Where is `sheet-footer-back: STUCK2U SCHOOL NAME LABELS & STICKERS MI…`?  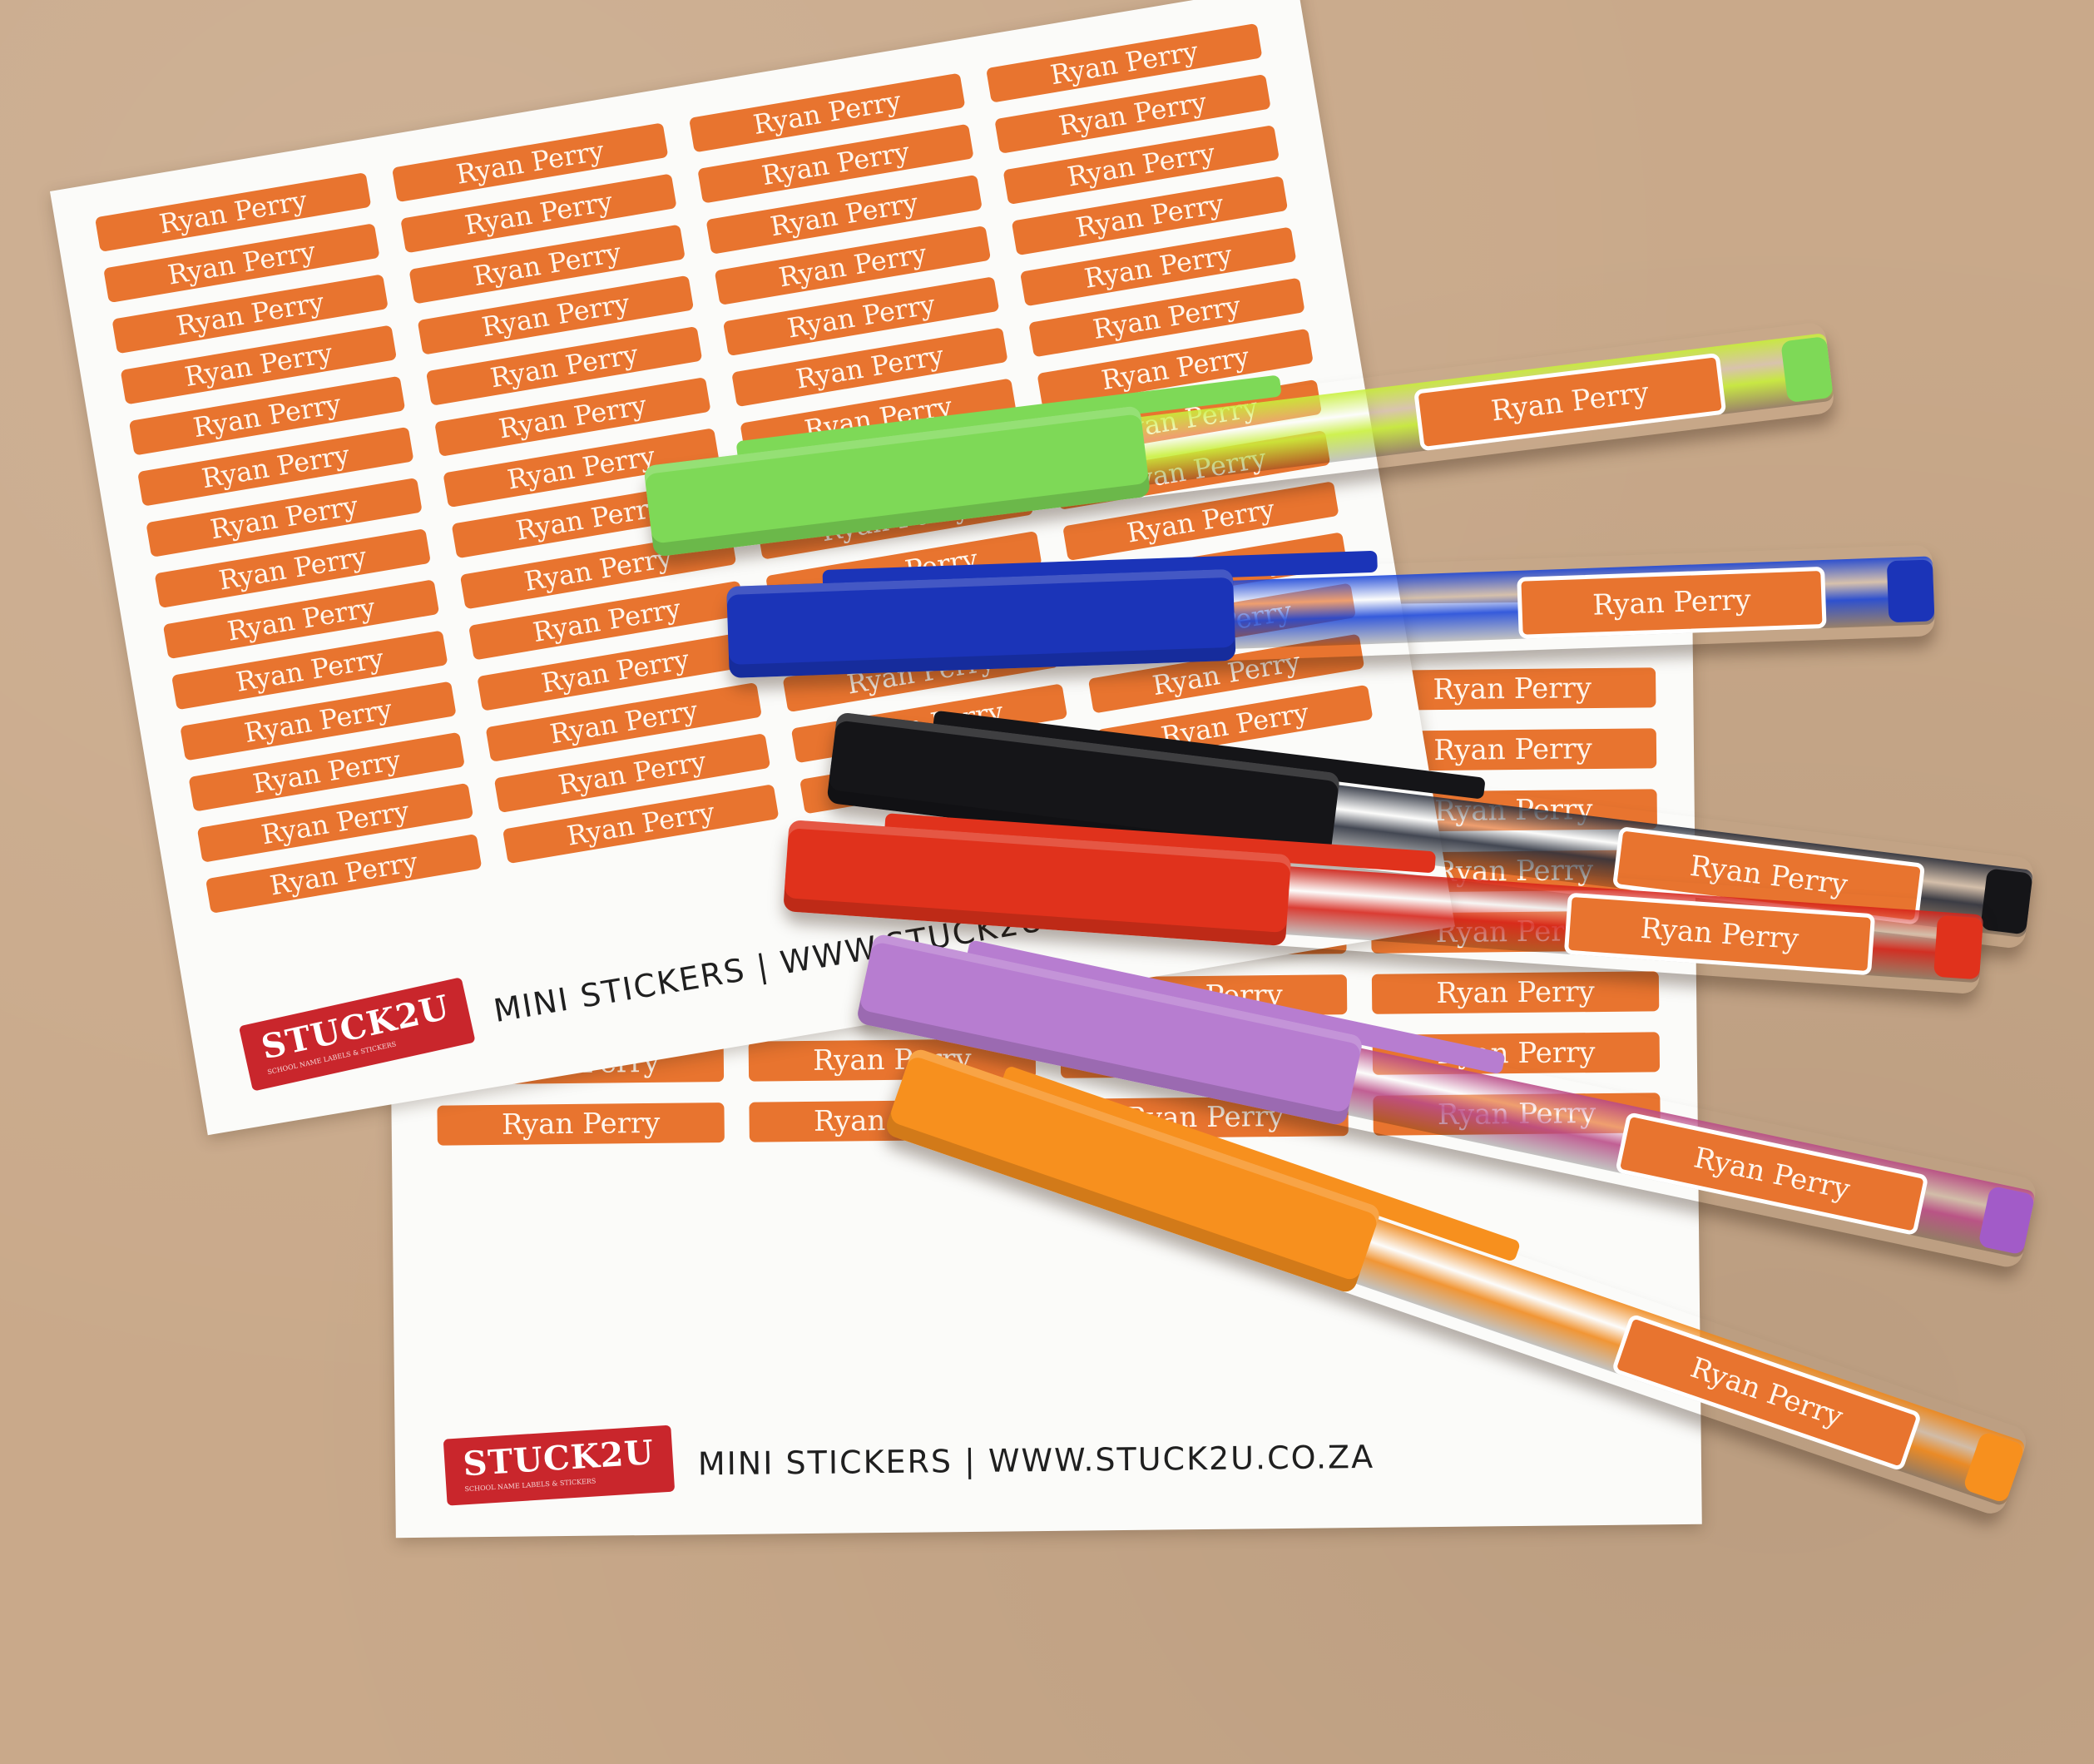
sheet-footer-back: STUCK2U SCHOOL NAME LABELS & STICKERS MI… is located at coordinates (909, 1465).